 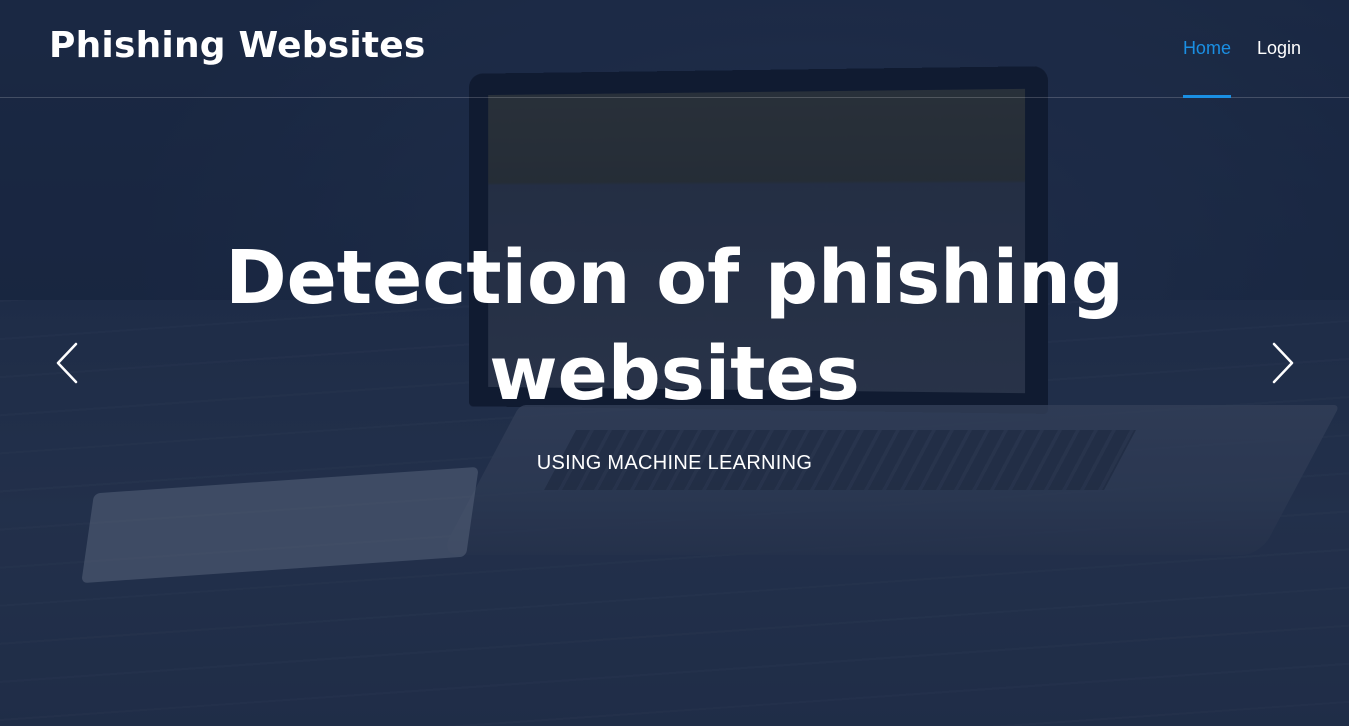 What do you see at coordinates (237, 45) in the screenshot?
I see `site-logo: Phishing Websites` at bounding box center [237, 45].